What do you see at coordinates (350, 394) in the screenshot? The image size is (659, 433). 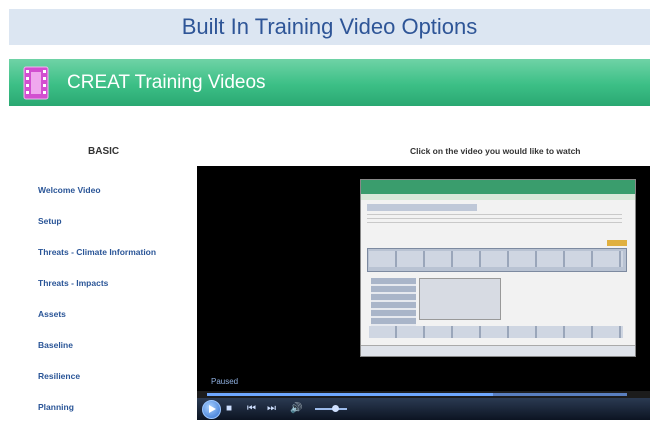 I see `seek-progress` at bounding box center [350, 394].